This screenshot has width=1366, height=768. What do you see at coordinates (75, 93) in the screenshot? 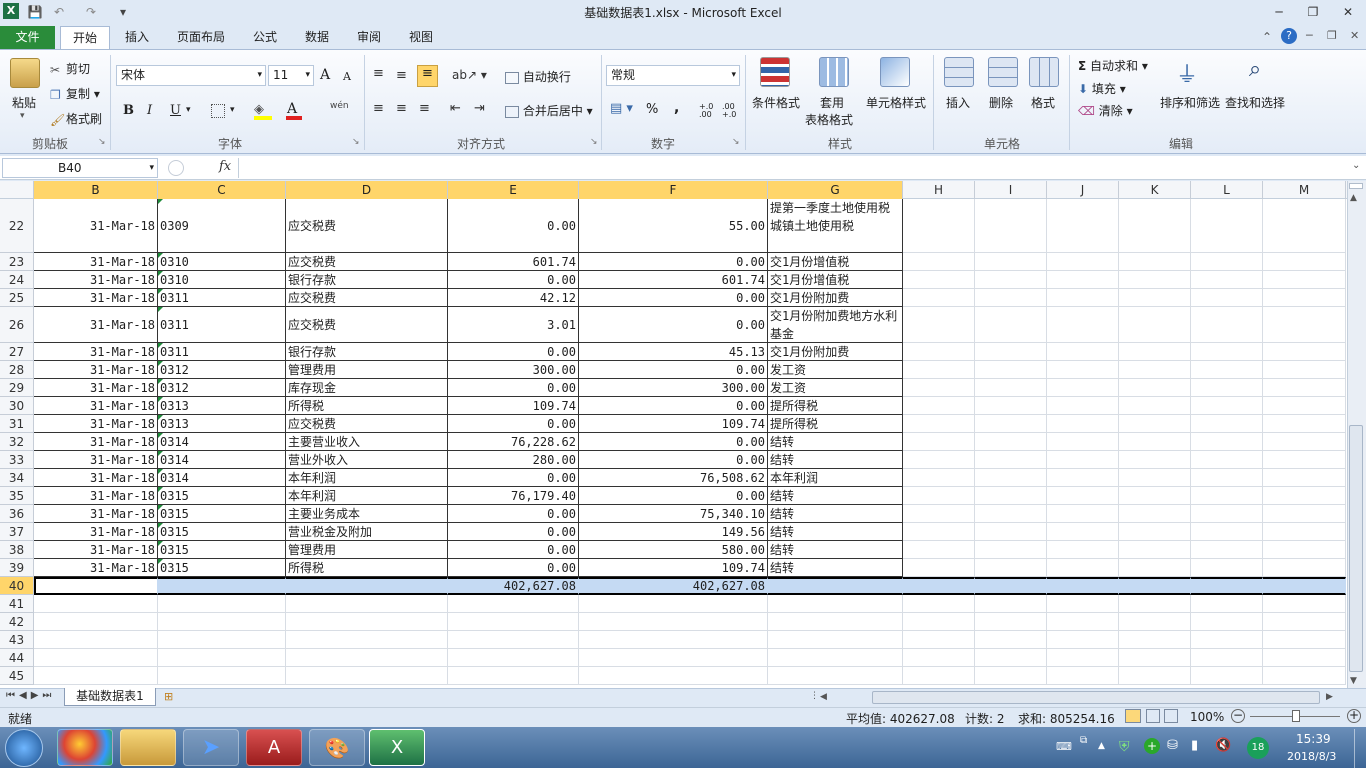
I see `copy-button: ❐ 复制 ▾` at bounding box center [75, 93].